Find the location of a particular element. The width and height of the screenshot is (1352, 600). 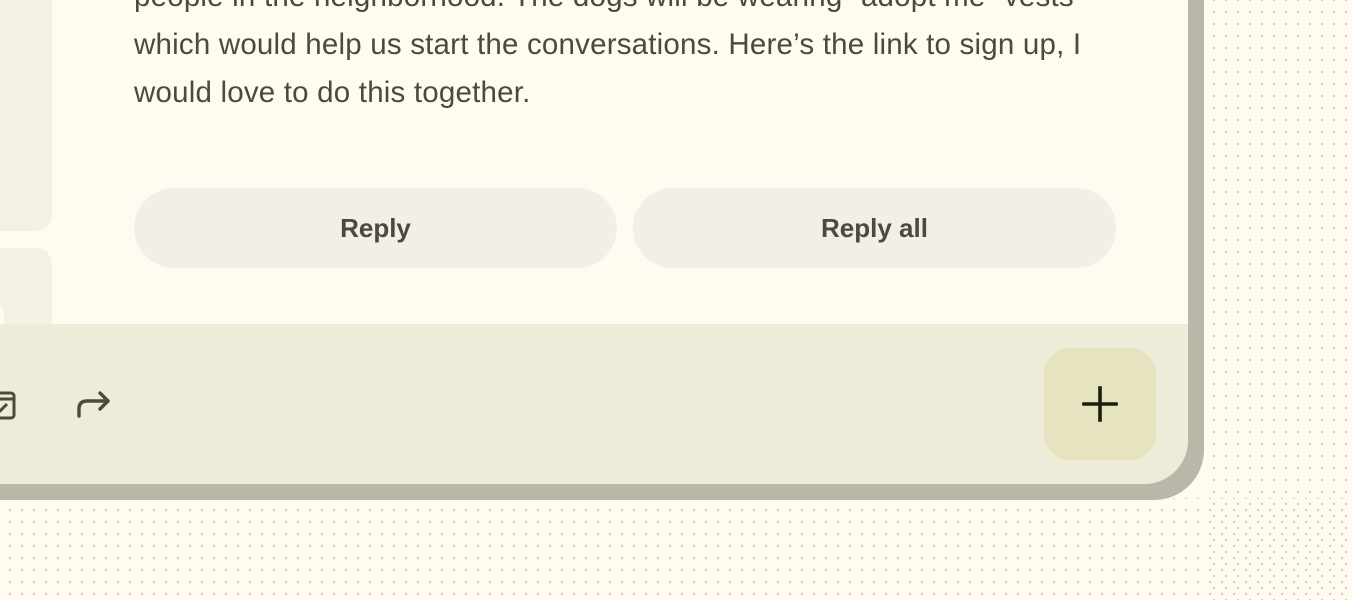

archive-button is located at coordinates (12, 404).